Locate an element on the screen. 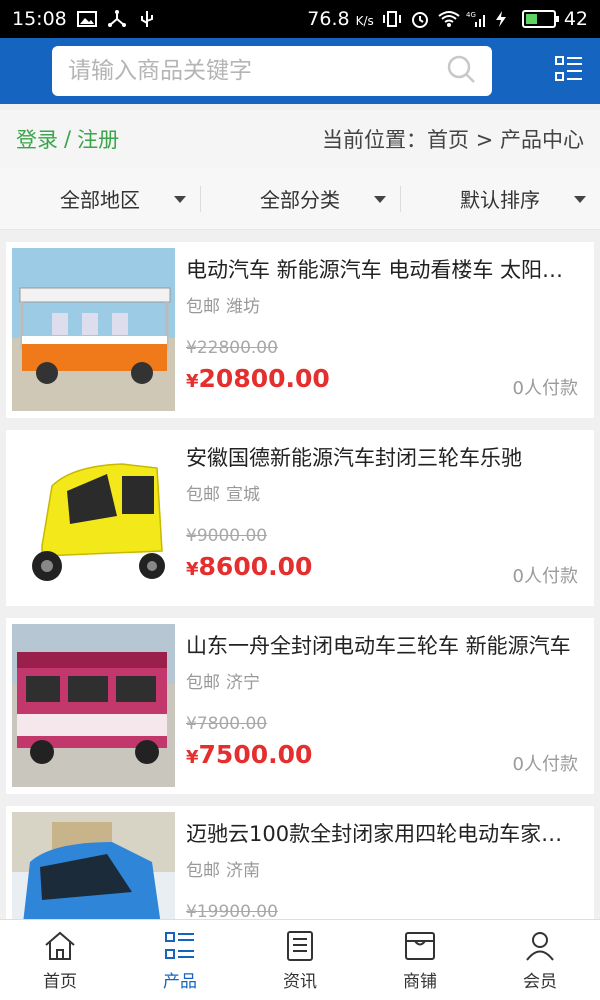 Image resolution: width=600 pixels, height=1000 pixels. tab-home: 首页 is located at coordinates (60, 960).